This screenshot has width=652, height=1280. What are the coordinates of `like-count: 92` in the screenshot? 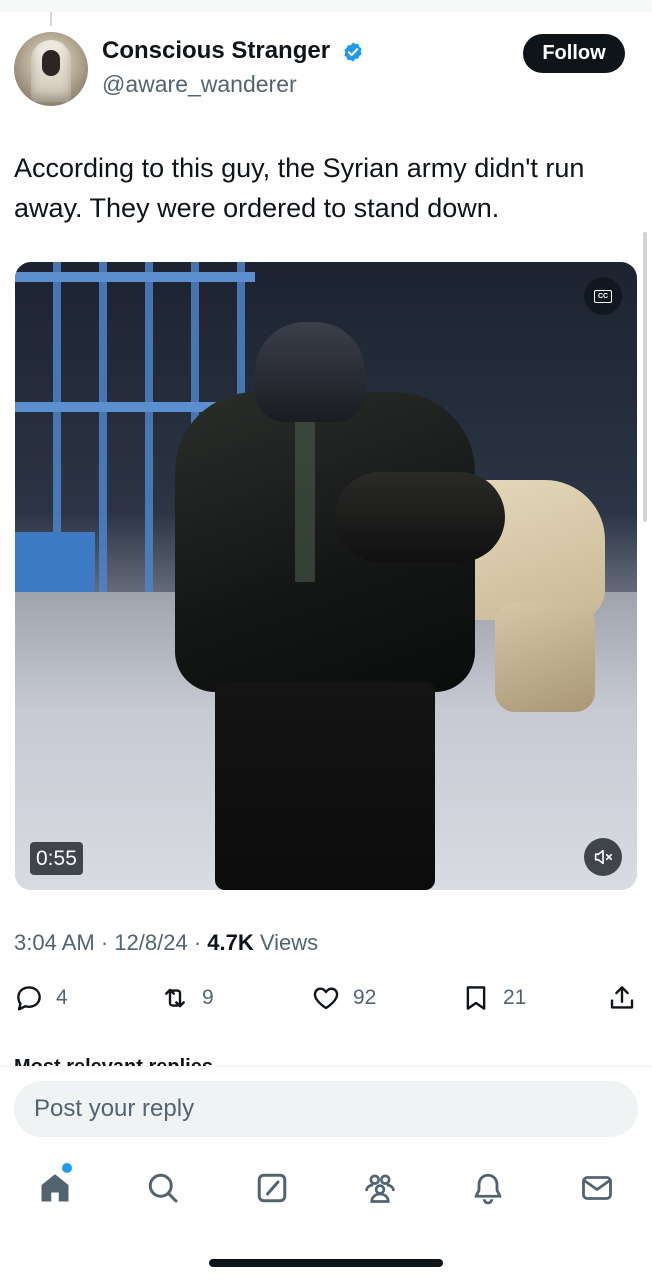 It's located at (365, 997).